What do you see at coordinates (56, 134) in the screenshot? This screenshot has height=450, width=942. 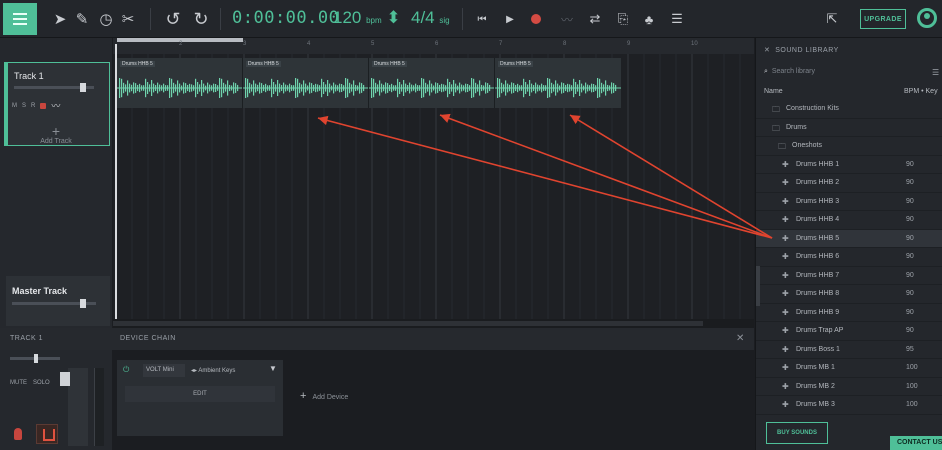 I see `add-track-button: + Add Track` at bounding box center [56, 134].